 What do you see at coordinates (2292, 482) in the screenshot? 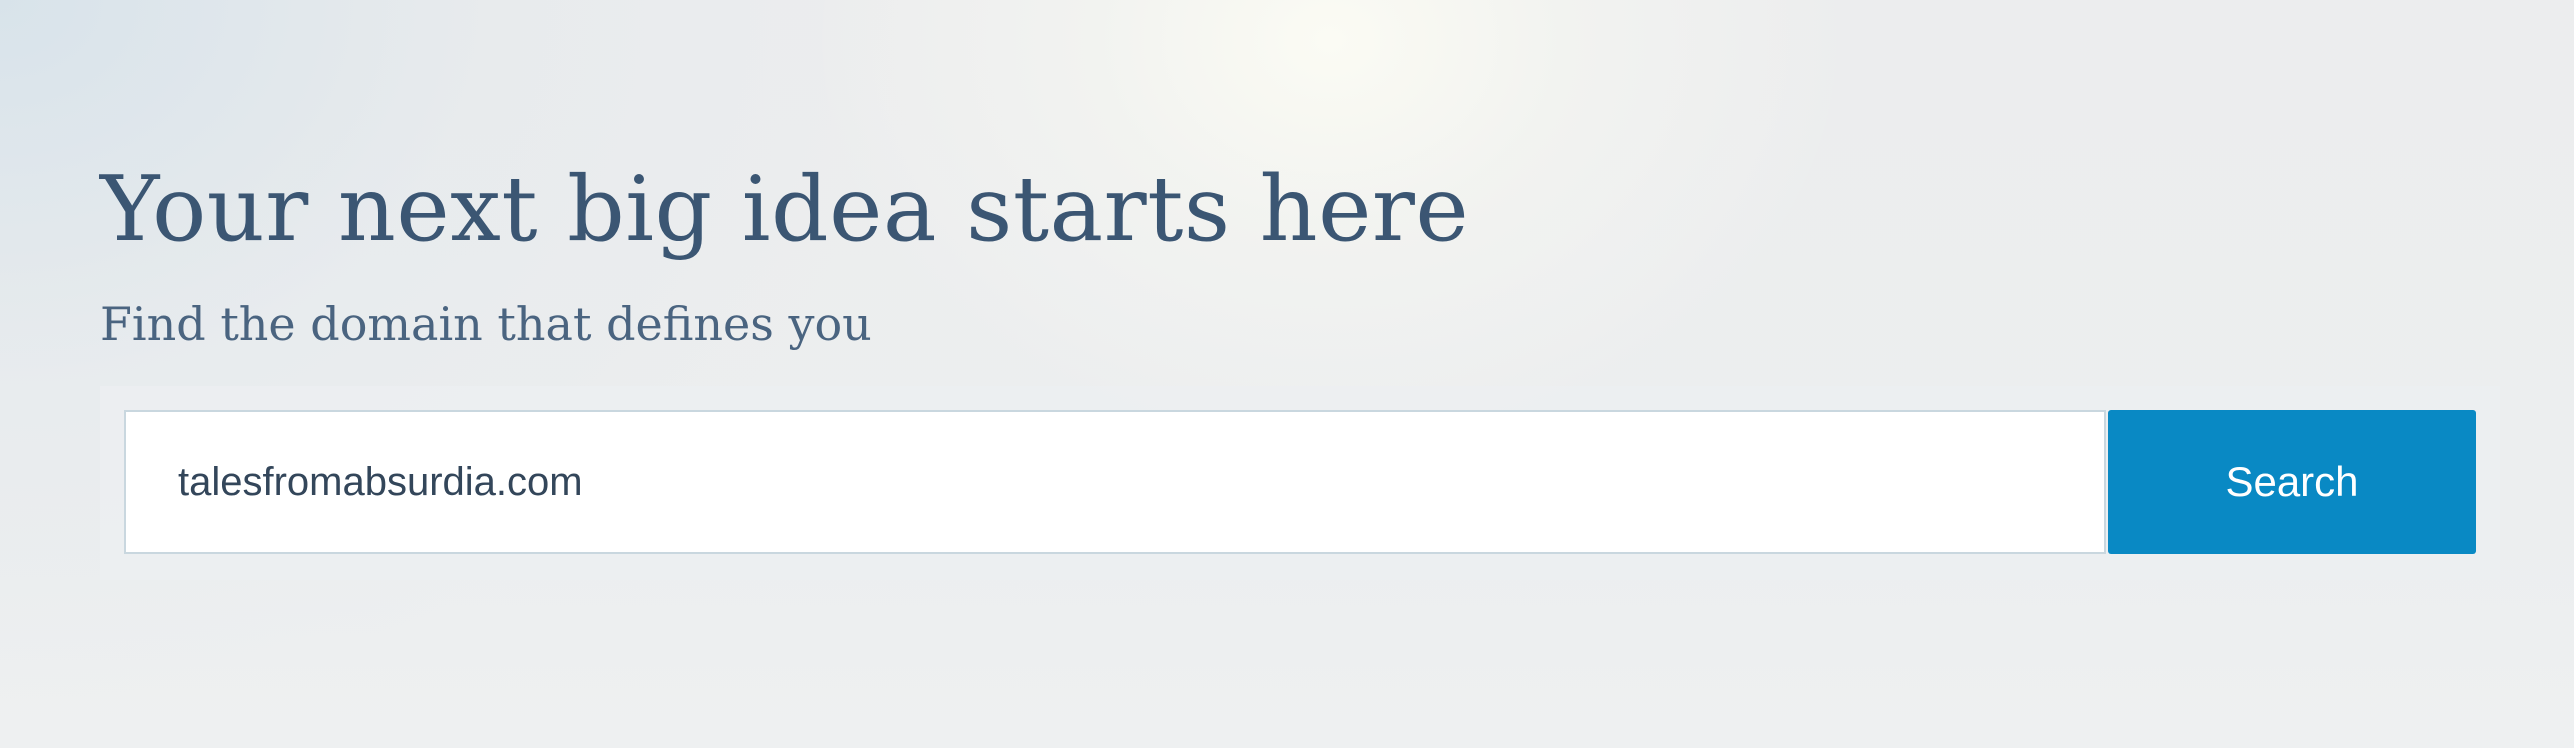
I see `search-button: Search` at bounding box center [2292, 482].